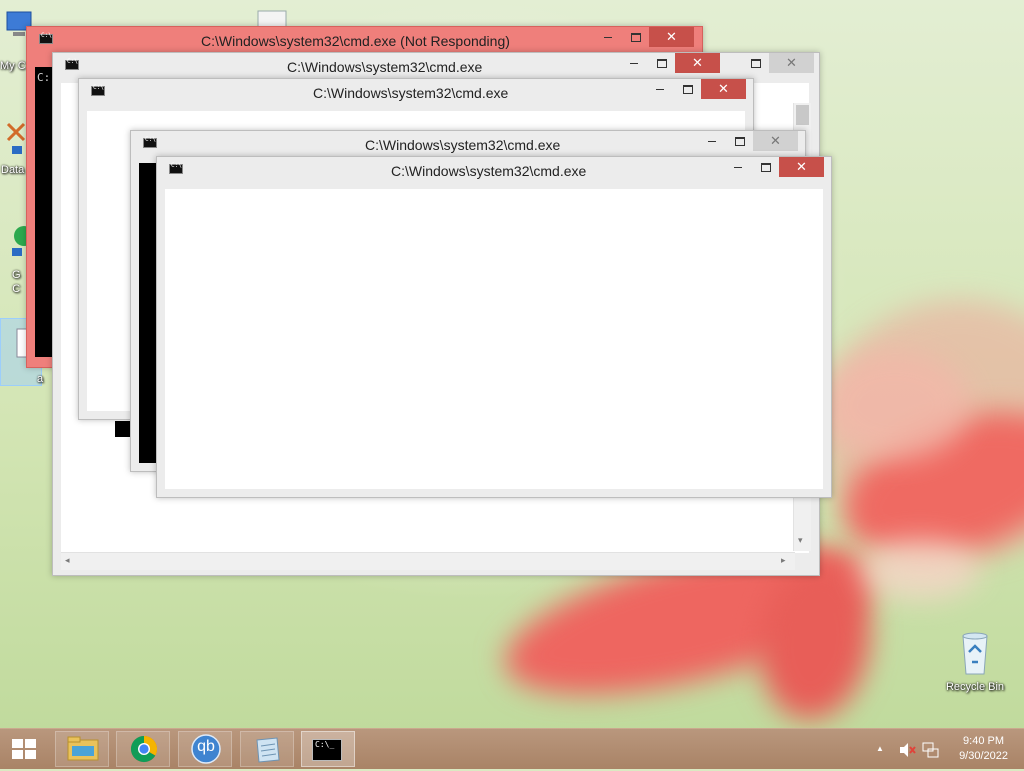  I want to click on start-button, so click(24, 749).